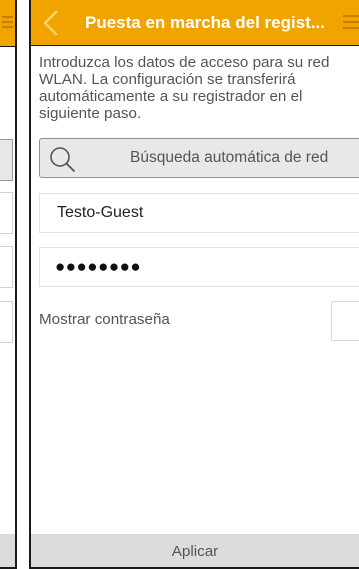  What do you see at coordinates (199, 267) in the screenshot?
I see `password-field: ●●●●●●●●` at bounding box center [199, 267].